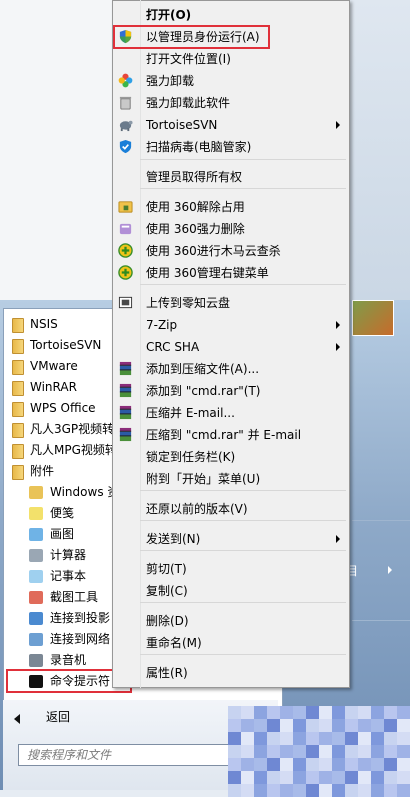 The height and width of the screenshot is (797, 410). I want to click on context-menu-item: 复制(C), so click(167, 591).